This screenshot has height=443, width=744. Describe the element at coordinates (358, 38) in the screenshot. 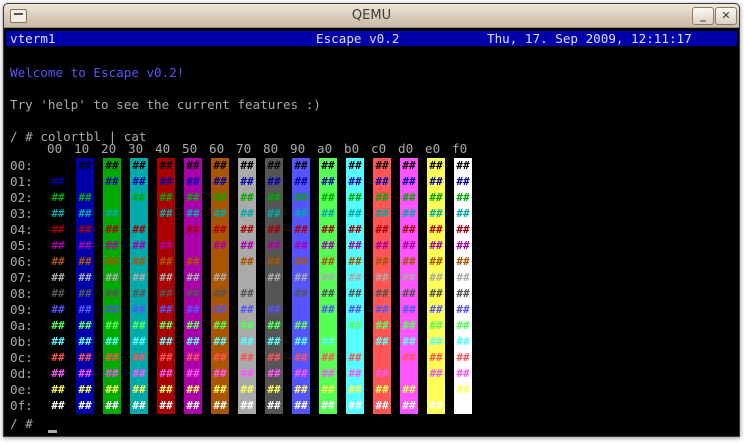

I see `status-os-version: Escape v0.2` at that location.